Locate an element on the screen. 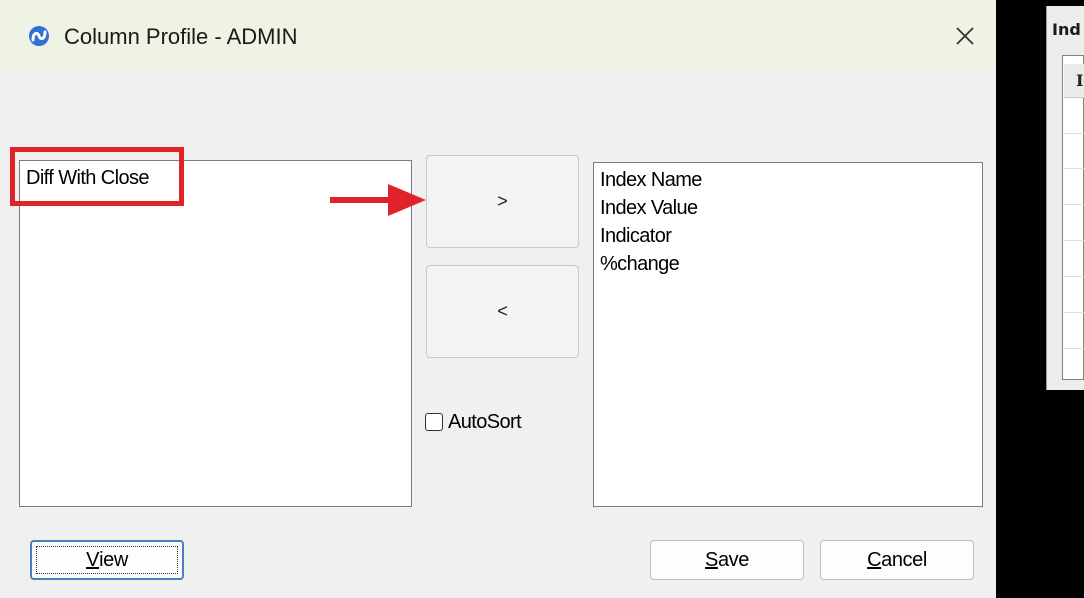  add-column-button: > is located at coordinates (502, 201).